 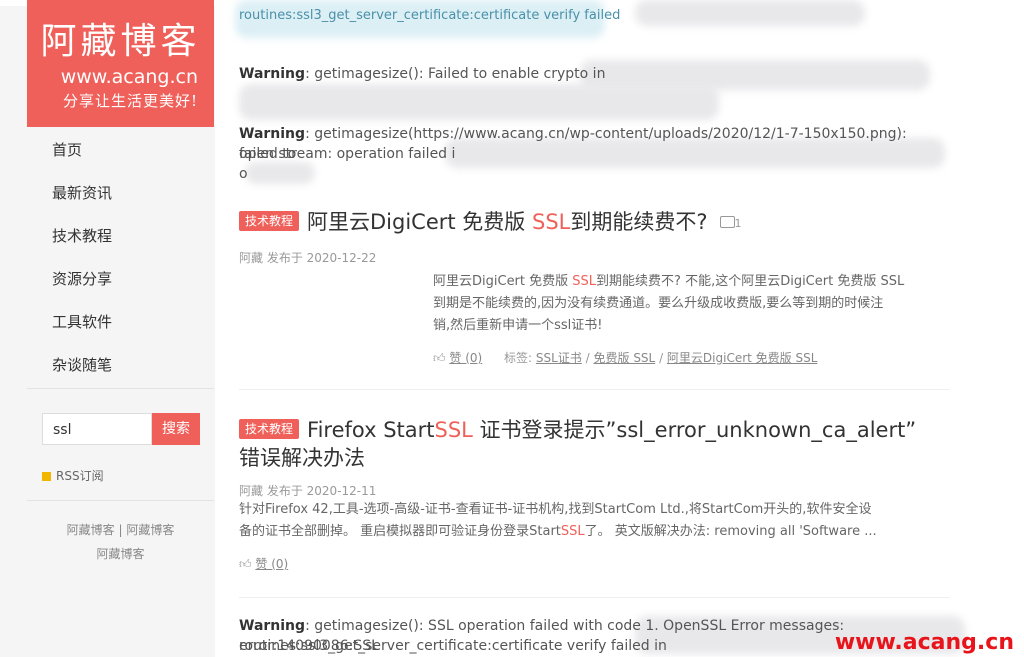 I want to click on tag-link: 免费版 SSL, so click(x=625, y=358).